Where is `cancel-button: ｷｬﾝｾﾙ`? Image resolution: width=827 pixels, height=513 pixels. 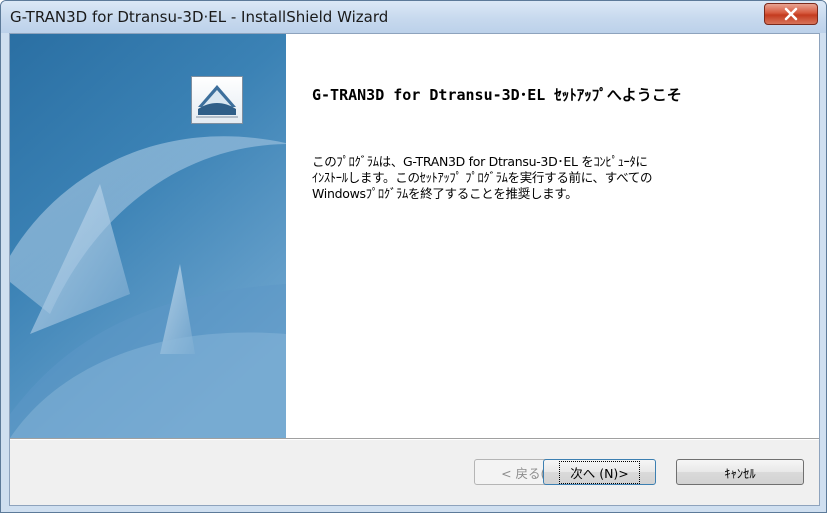
cancel-button: ｷｬﾝｾﾙ is located at coordinates (740, 472).